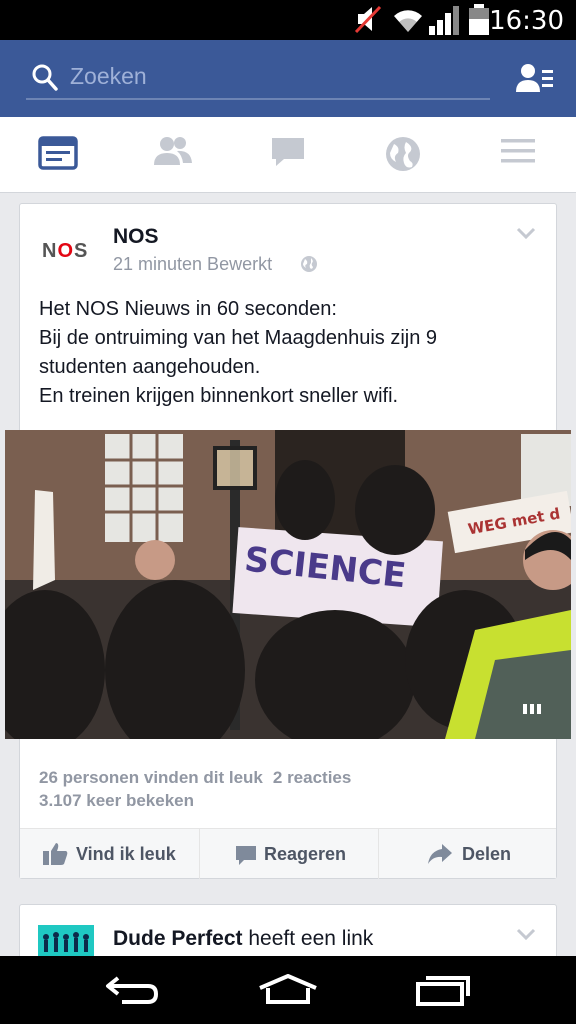 The image size is (576, 1024). What do you see at coordinates (132, 992) in the screenshot?
I see `back-icon` at bounding box center [132, 992].